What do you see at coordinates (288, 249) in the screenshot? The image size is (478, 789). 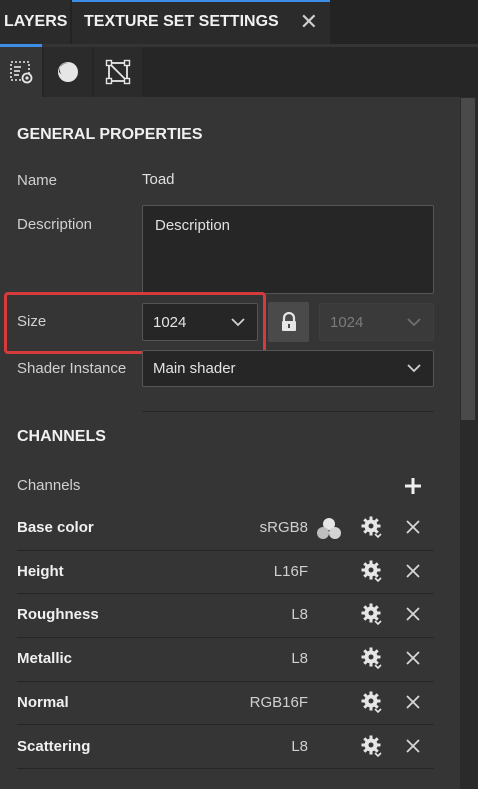 I see `description-field: Description` at bounding box center [288, 249].